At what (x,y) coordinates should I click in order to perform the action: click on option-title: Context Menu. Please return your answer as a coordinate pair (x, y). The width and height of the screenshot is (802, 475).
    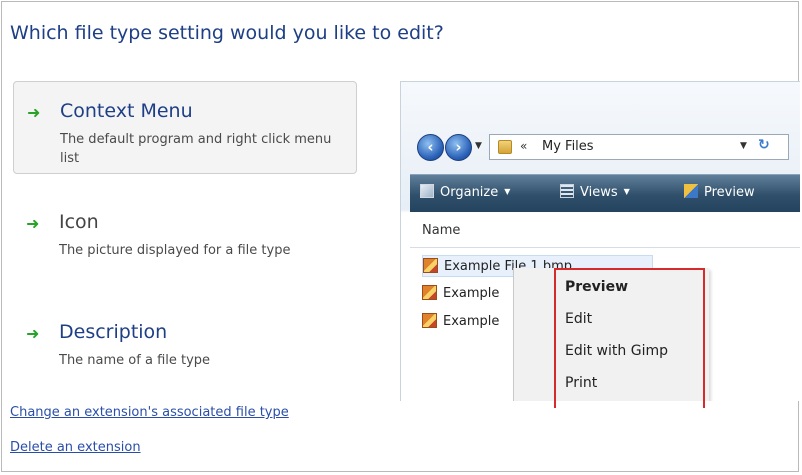
    Looking at the image, I should click on (126, 111).